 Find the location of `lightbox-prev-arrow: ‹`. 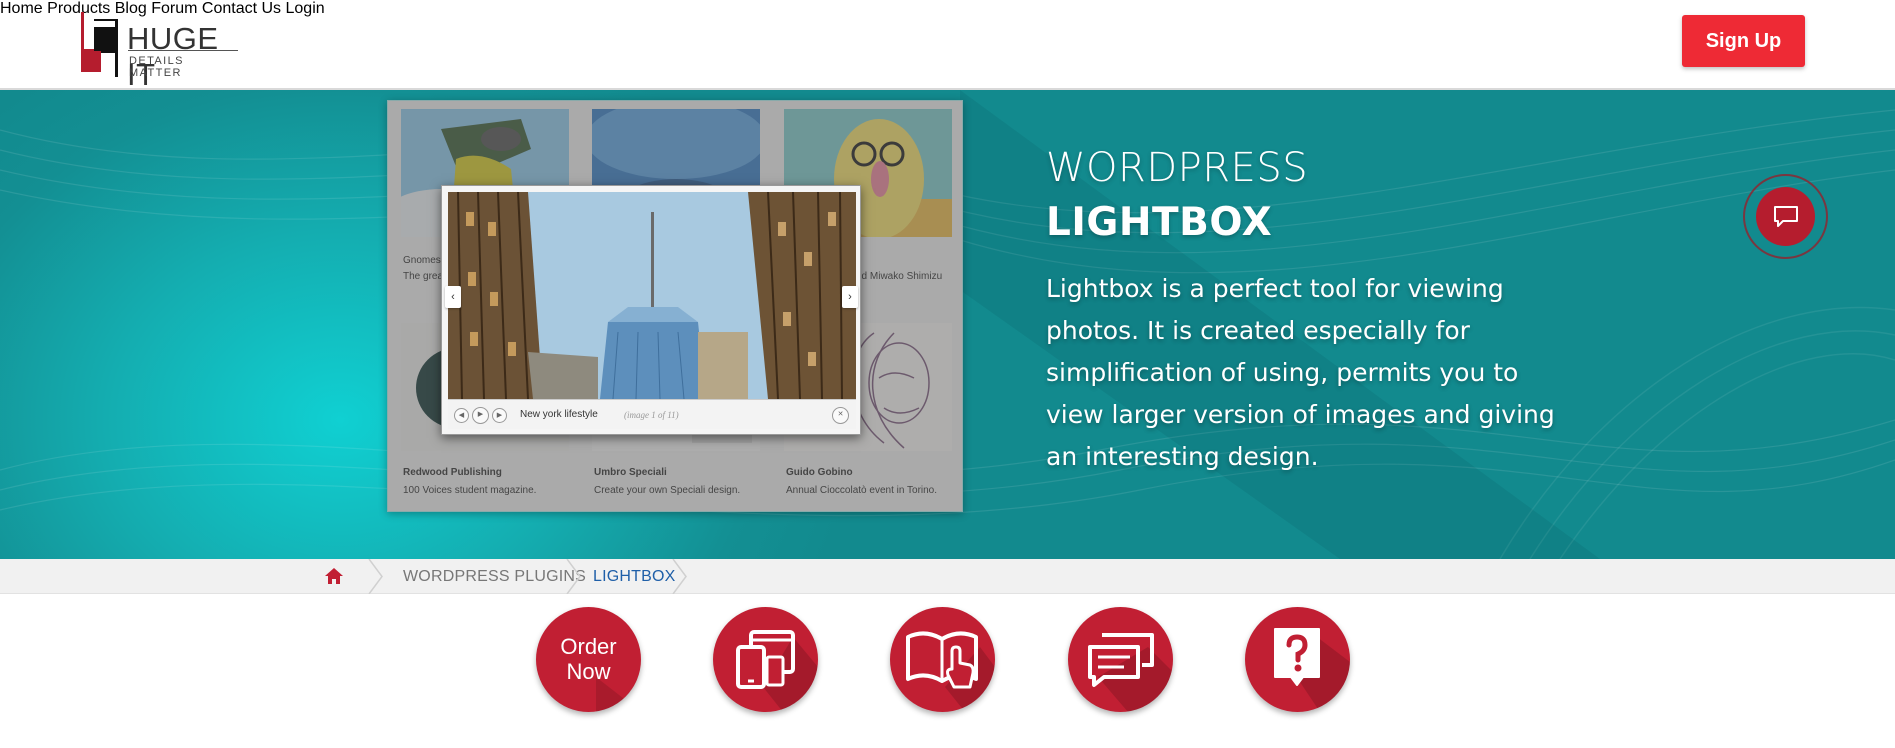

lightbox-prev-arrow: ‹ is located at coordinates (453, 297).